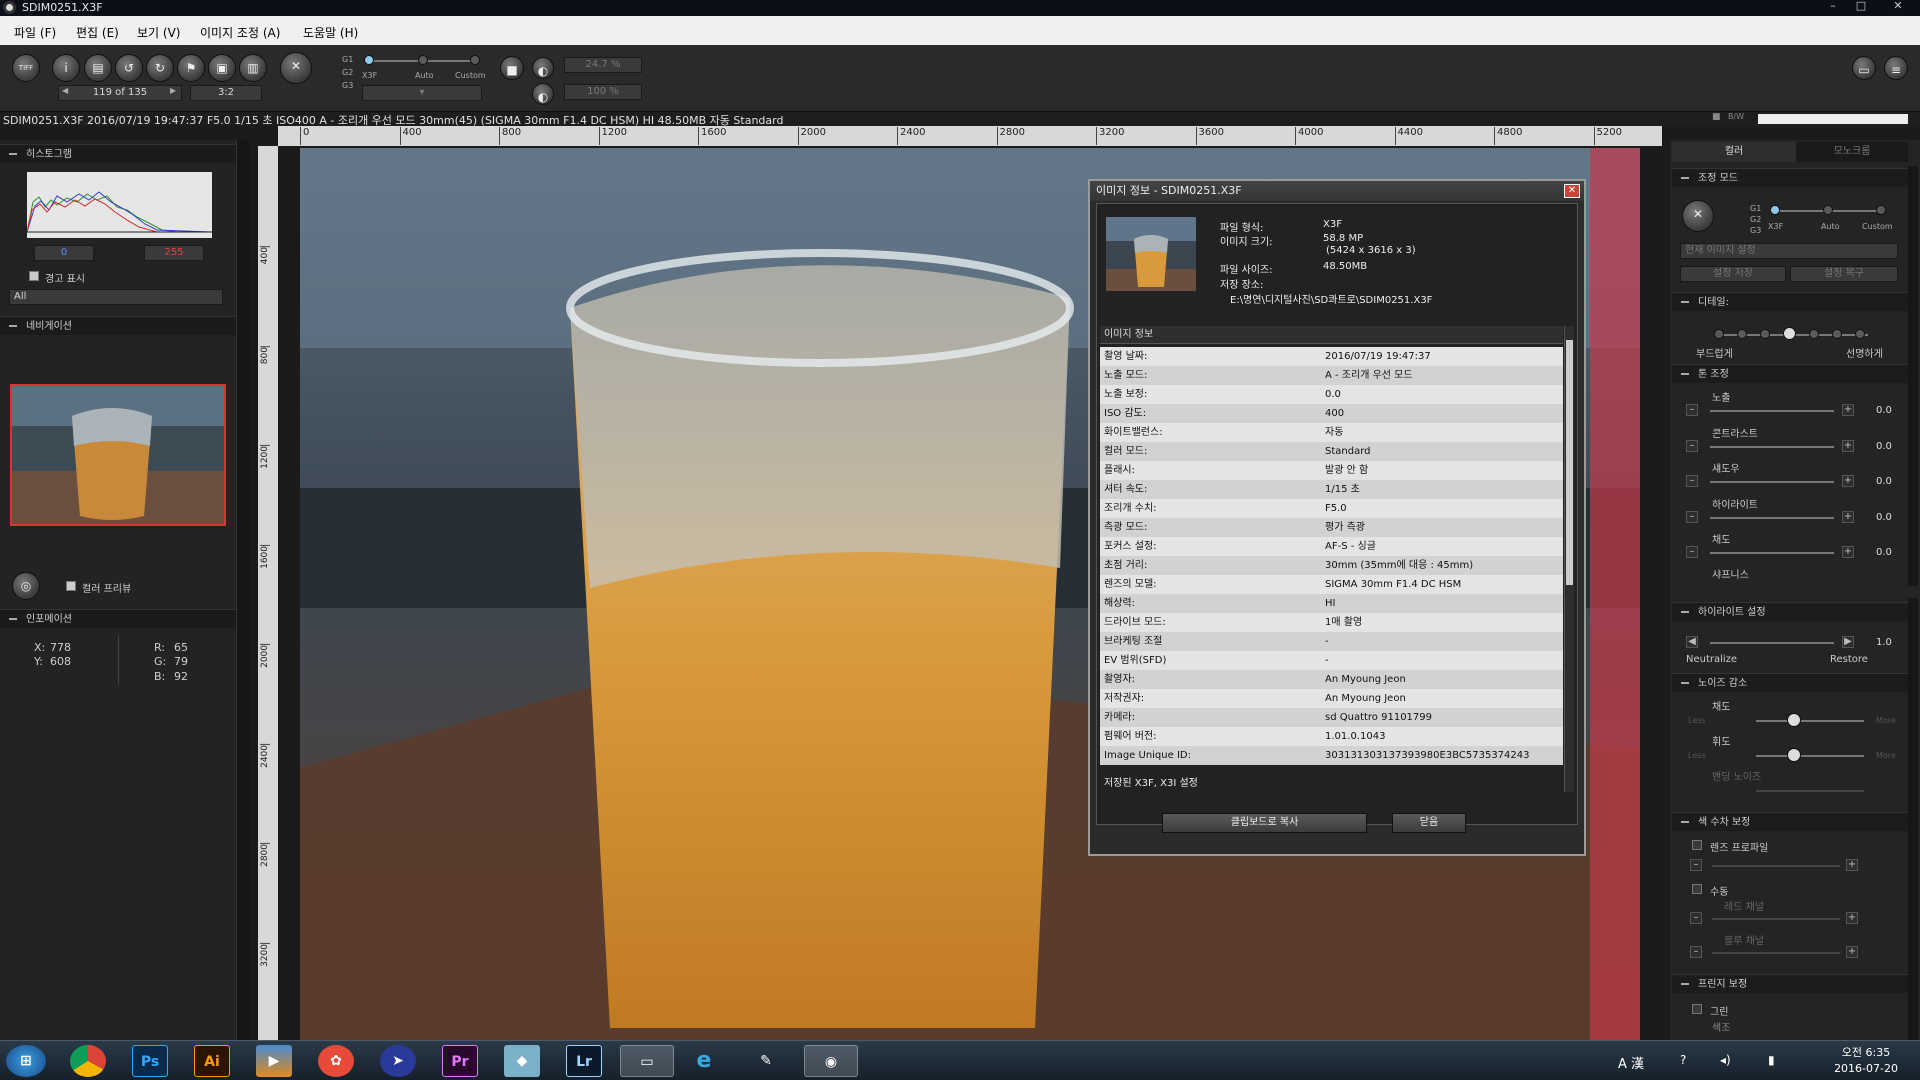  Describe the element at coordinates (222, 68) in the screenshot. I see `lock-icon: ▣` at that location.